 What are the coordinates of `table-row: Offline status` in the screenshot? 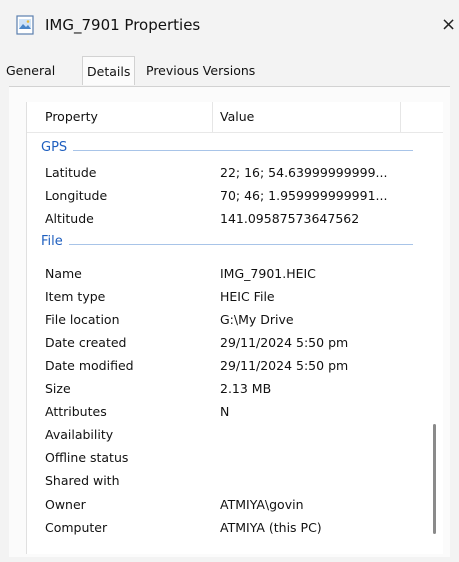 It's located at (235, 458).